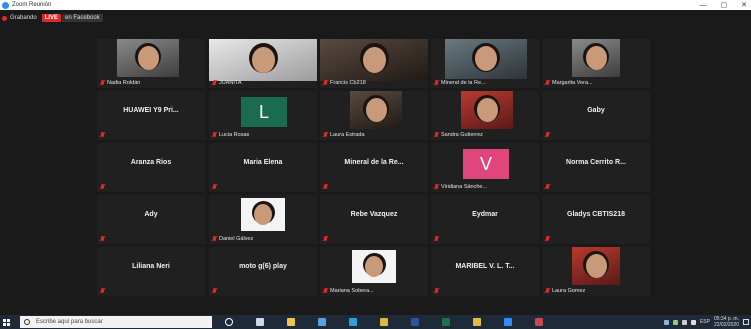 This screenshot has width=751, height=329. I want to click on participant-tile: Daniel Gálvez, so click(263, 219).